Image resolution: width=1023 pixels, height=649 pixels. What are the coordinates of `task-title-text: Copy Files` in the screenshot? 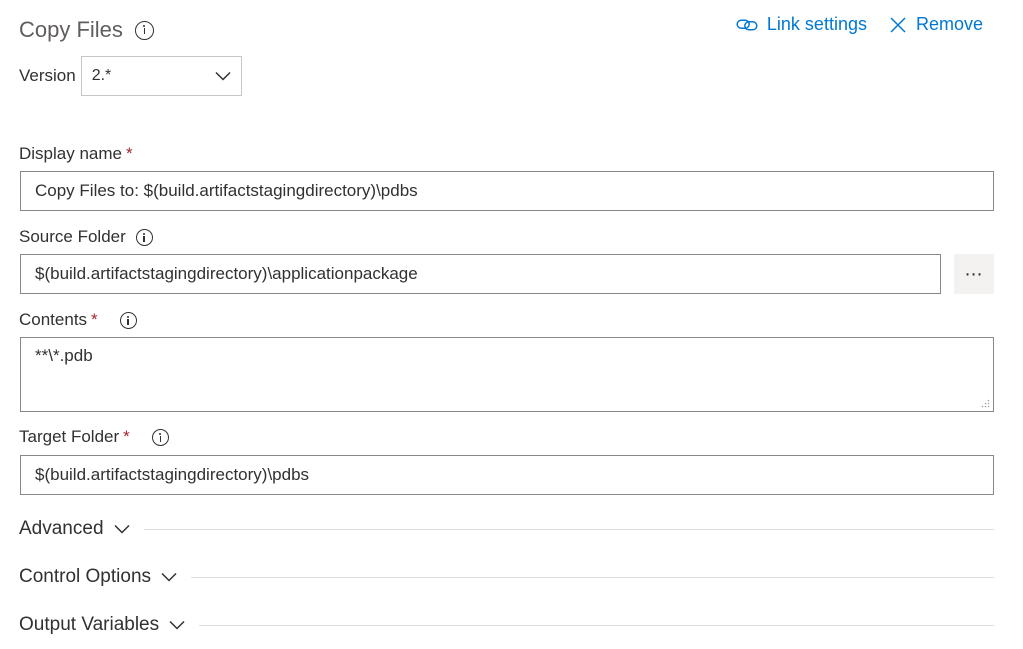 It's located at (71, 29).